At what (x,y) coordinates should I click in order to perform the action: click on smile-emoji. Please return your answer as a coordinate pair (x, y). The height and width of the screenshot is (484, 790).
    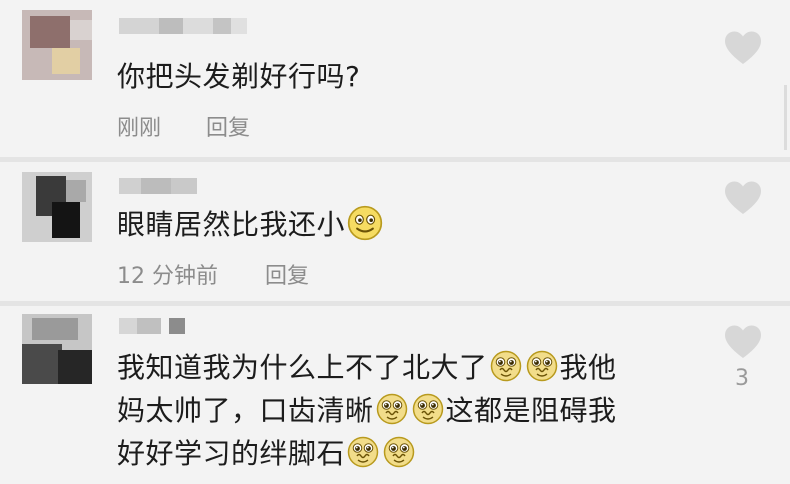
    Looking at the image, I should click on (365, 223).